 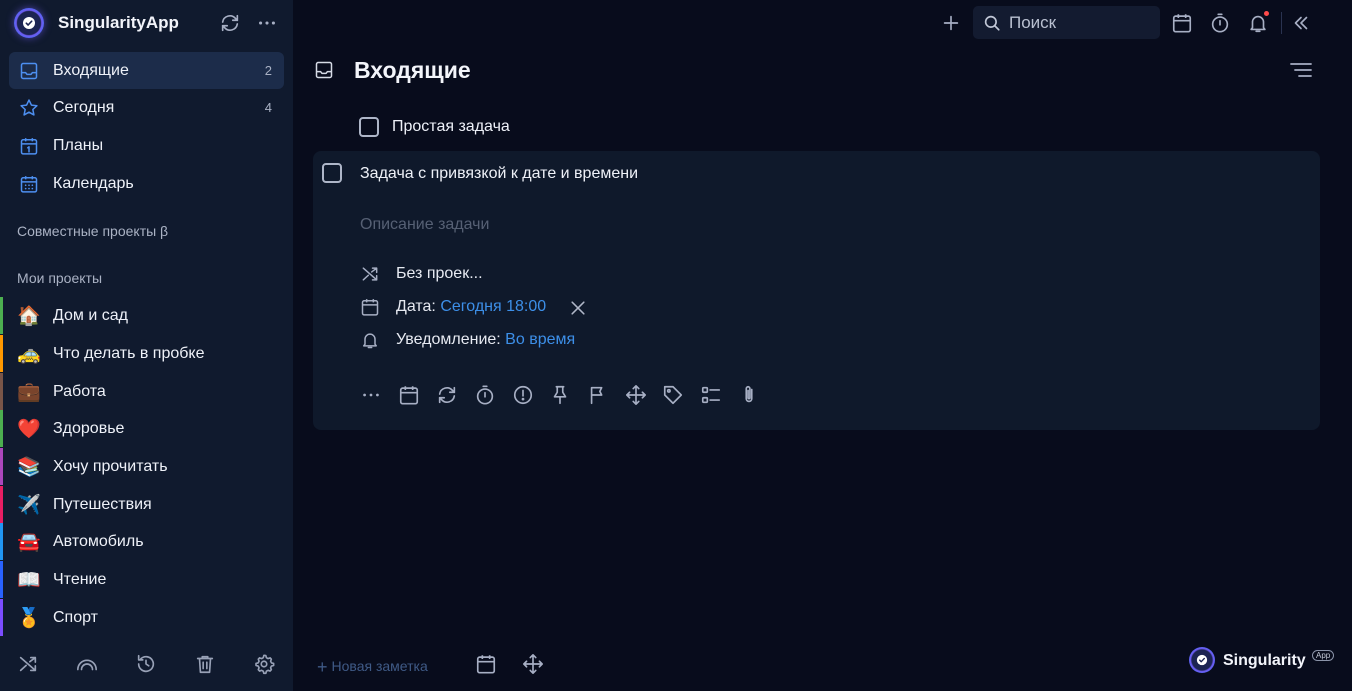 What do you see at coordinates (1266, 13) in the screenshot?
I see `notification-dot` at bounding box center [1266, 13].